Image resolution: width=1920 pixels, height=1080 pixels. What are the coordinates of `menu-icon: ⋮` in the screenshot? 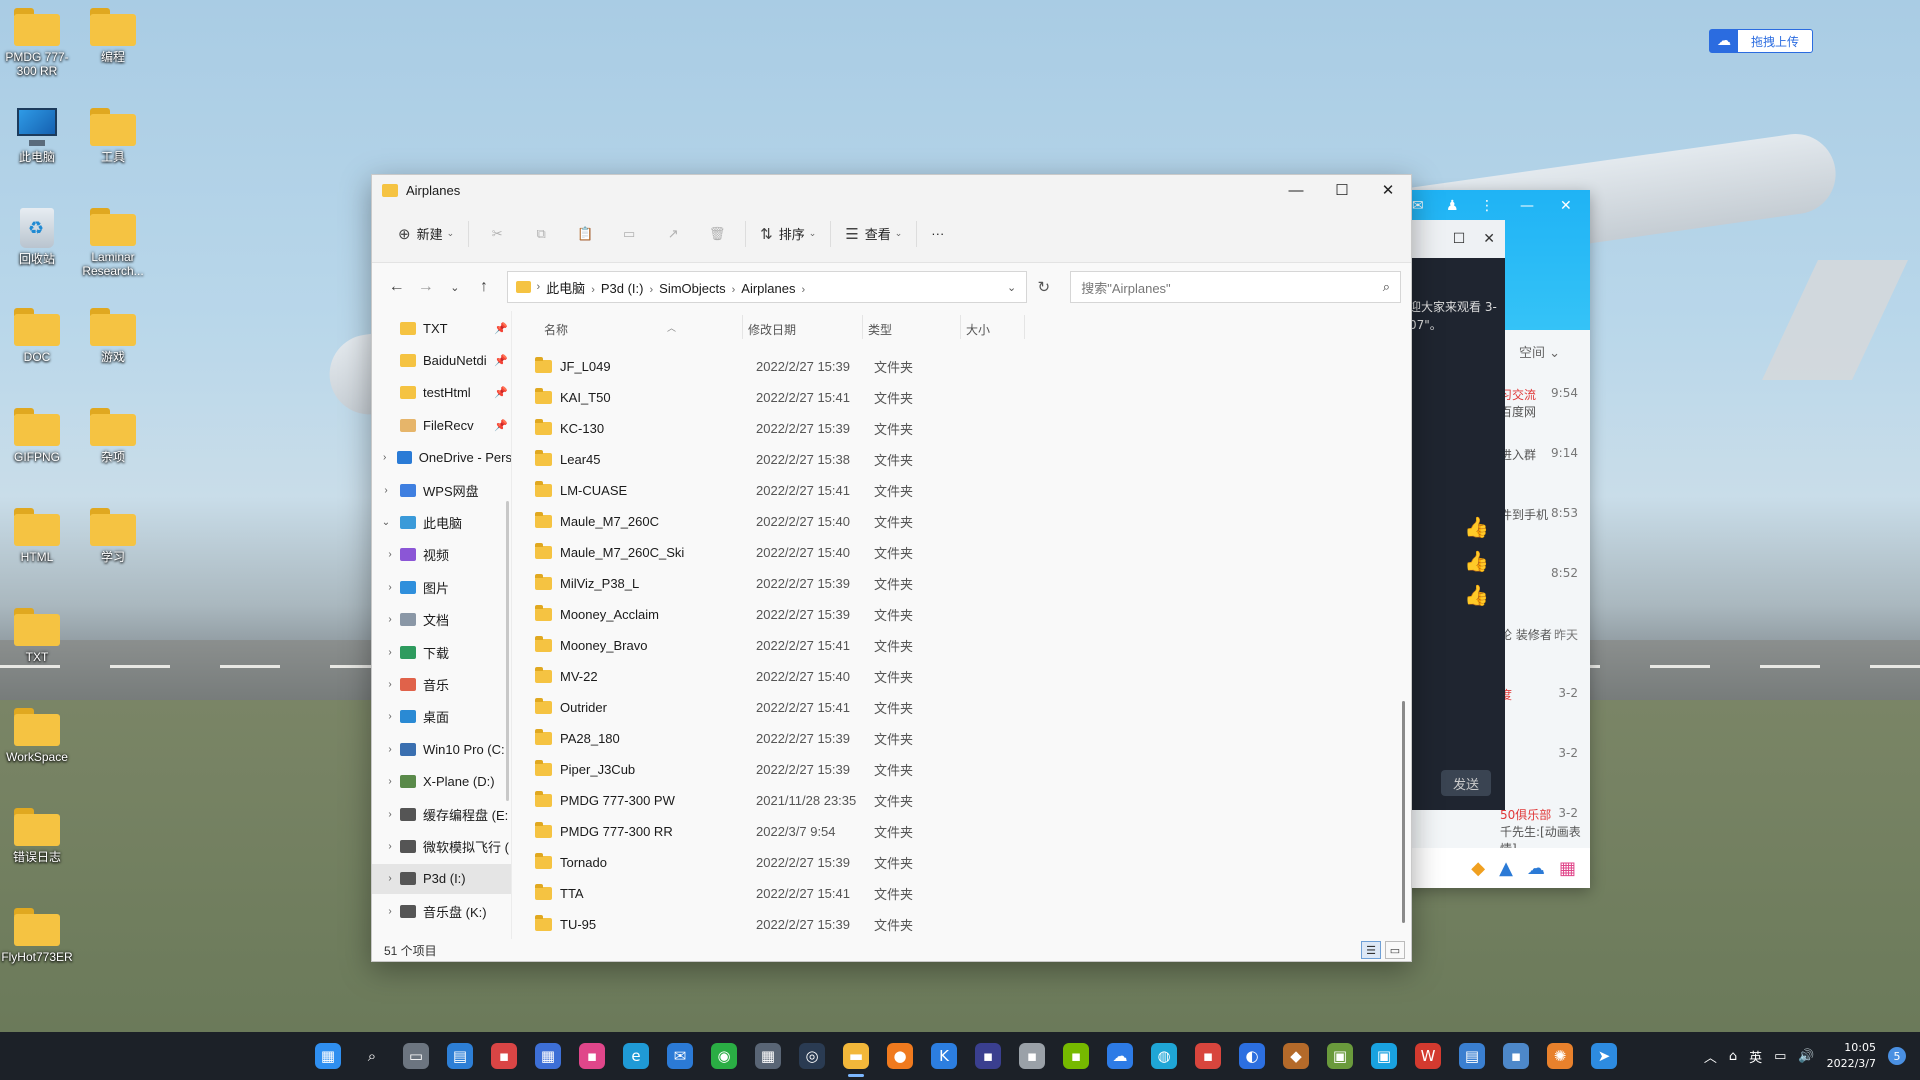 It's located at (1487, 206).